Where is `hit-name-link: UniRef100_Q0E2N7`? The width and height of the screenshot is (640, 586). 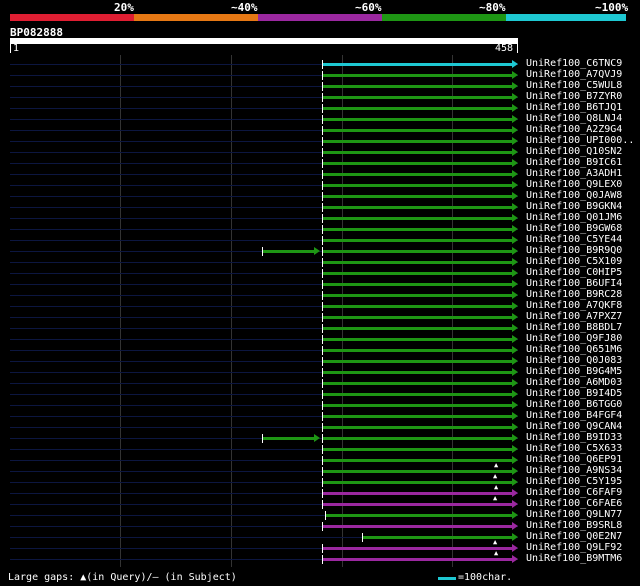
hit-name-link: UniRef100_Q0E2N7 is located at coordinates (574, 536).